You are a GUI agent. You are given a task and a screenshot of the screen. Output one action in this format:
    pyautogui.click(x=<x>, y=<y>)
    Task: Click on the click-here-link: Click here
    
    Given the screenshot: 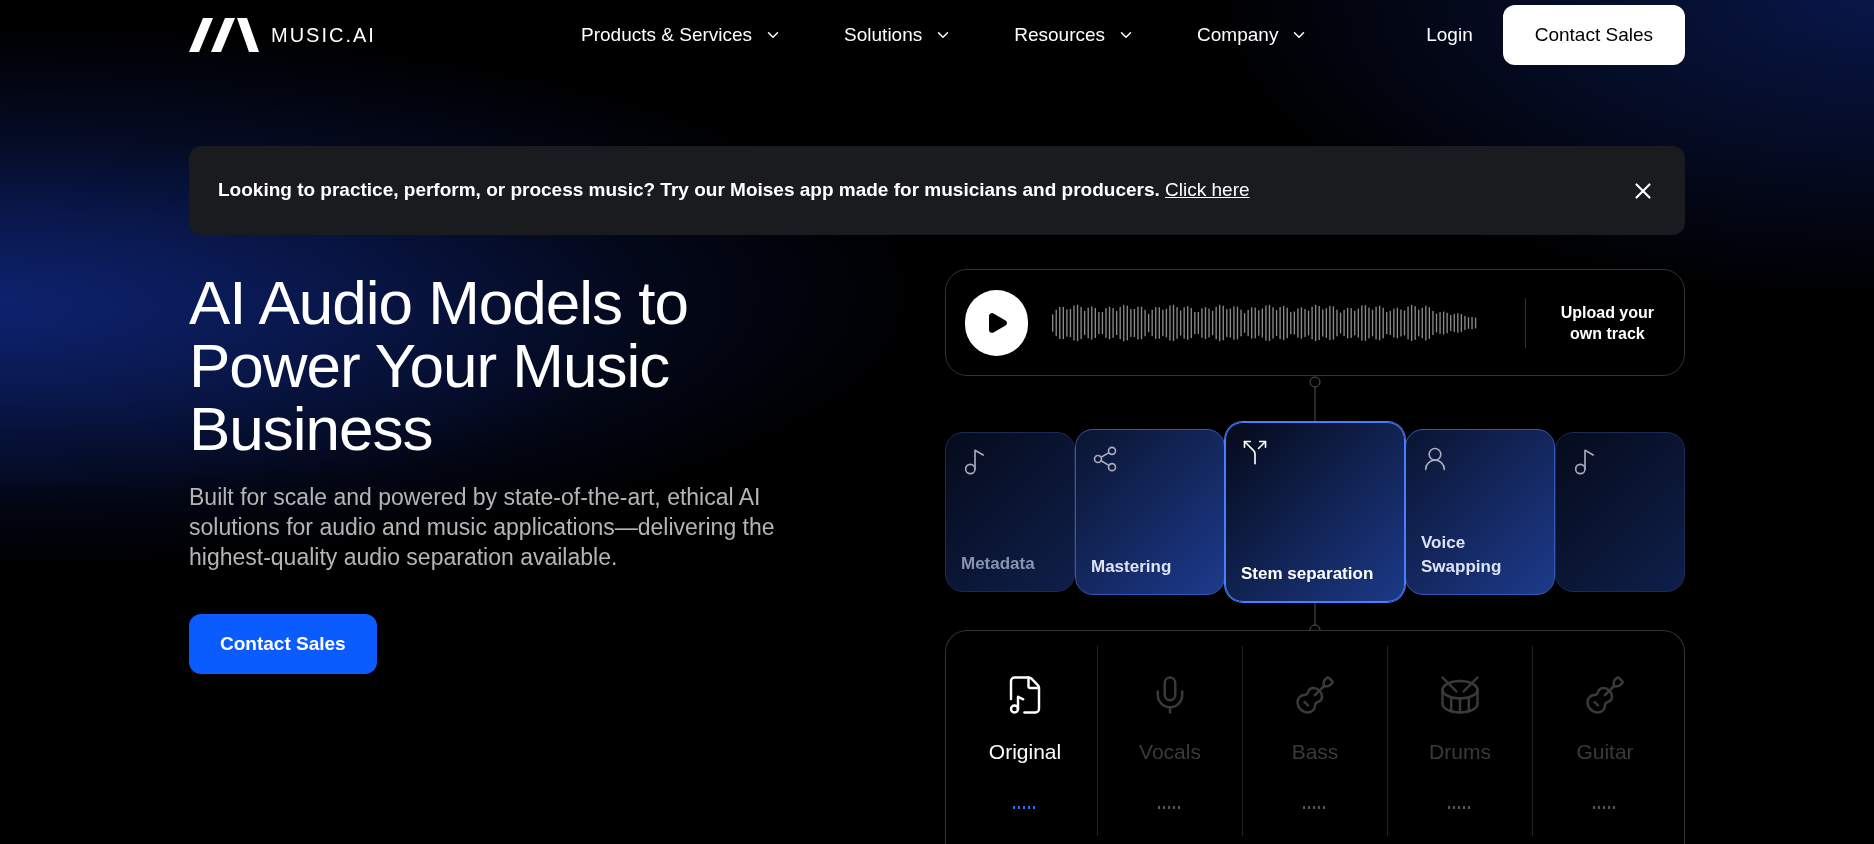 What is the action you would take?
    pyautogui.click(x=1207, y=190)
    